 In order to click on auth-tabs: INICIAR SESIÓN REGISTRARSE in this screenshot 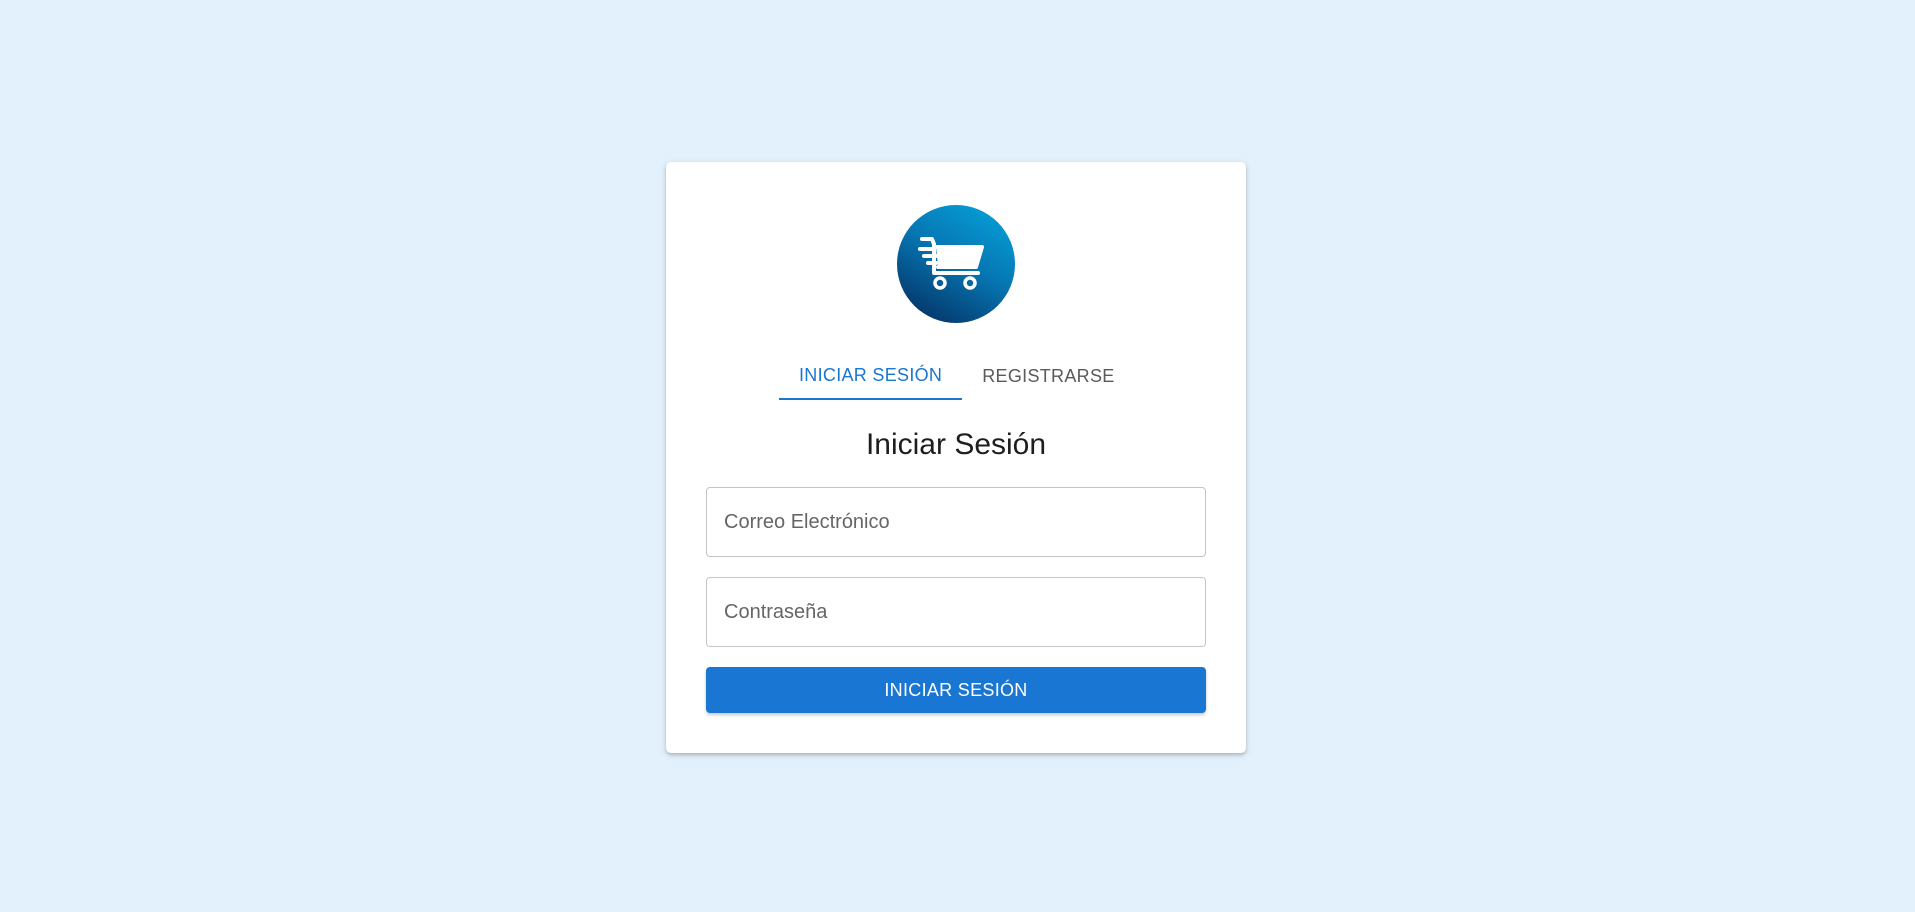, I will do `click(957, 376)`.